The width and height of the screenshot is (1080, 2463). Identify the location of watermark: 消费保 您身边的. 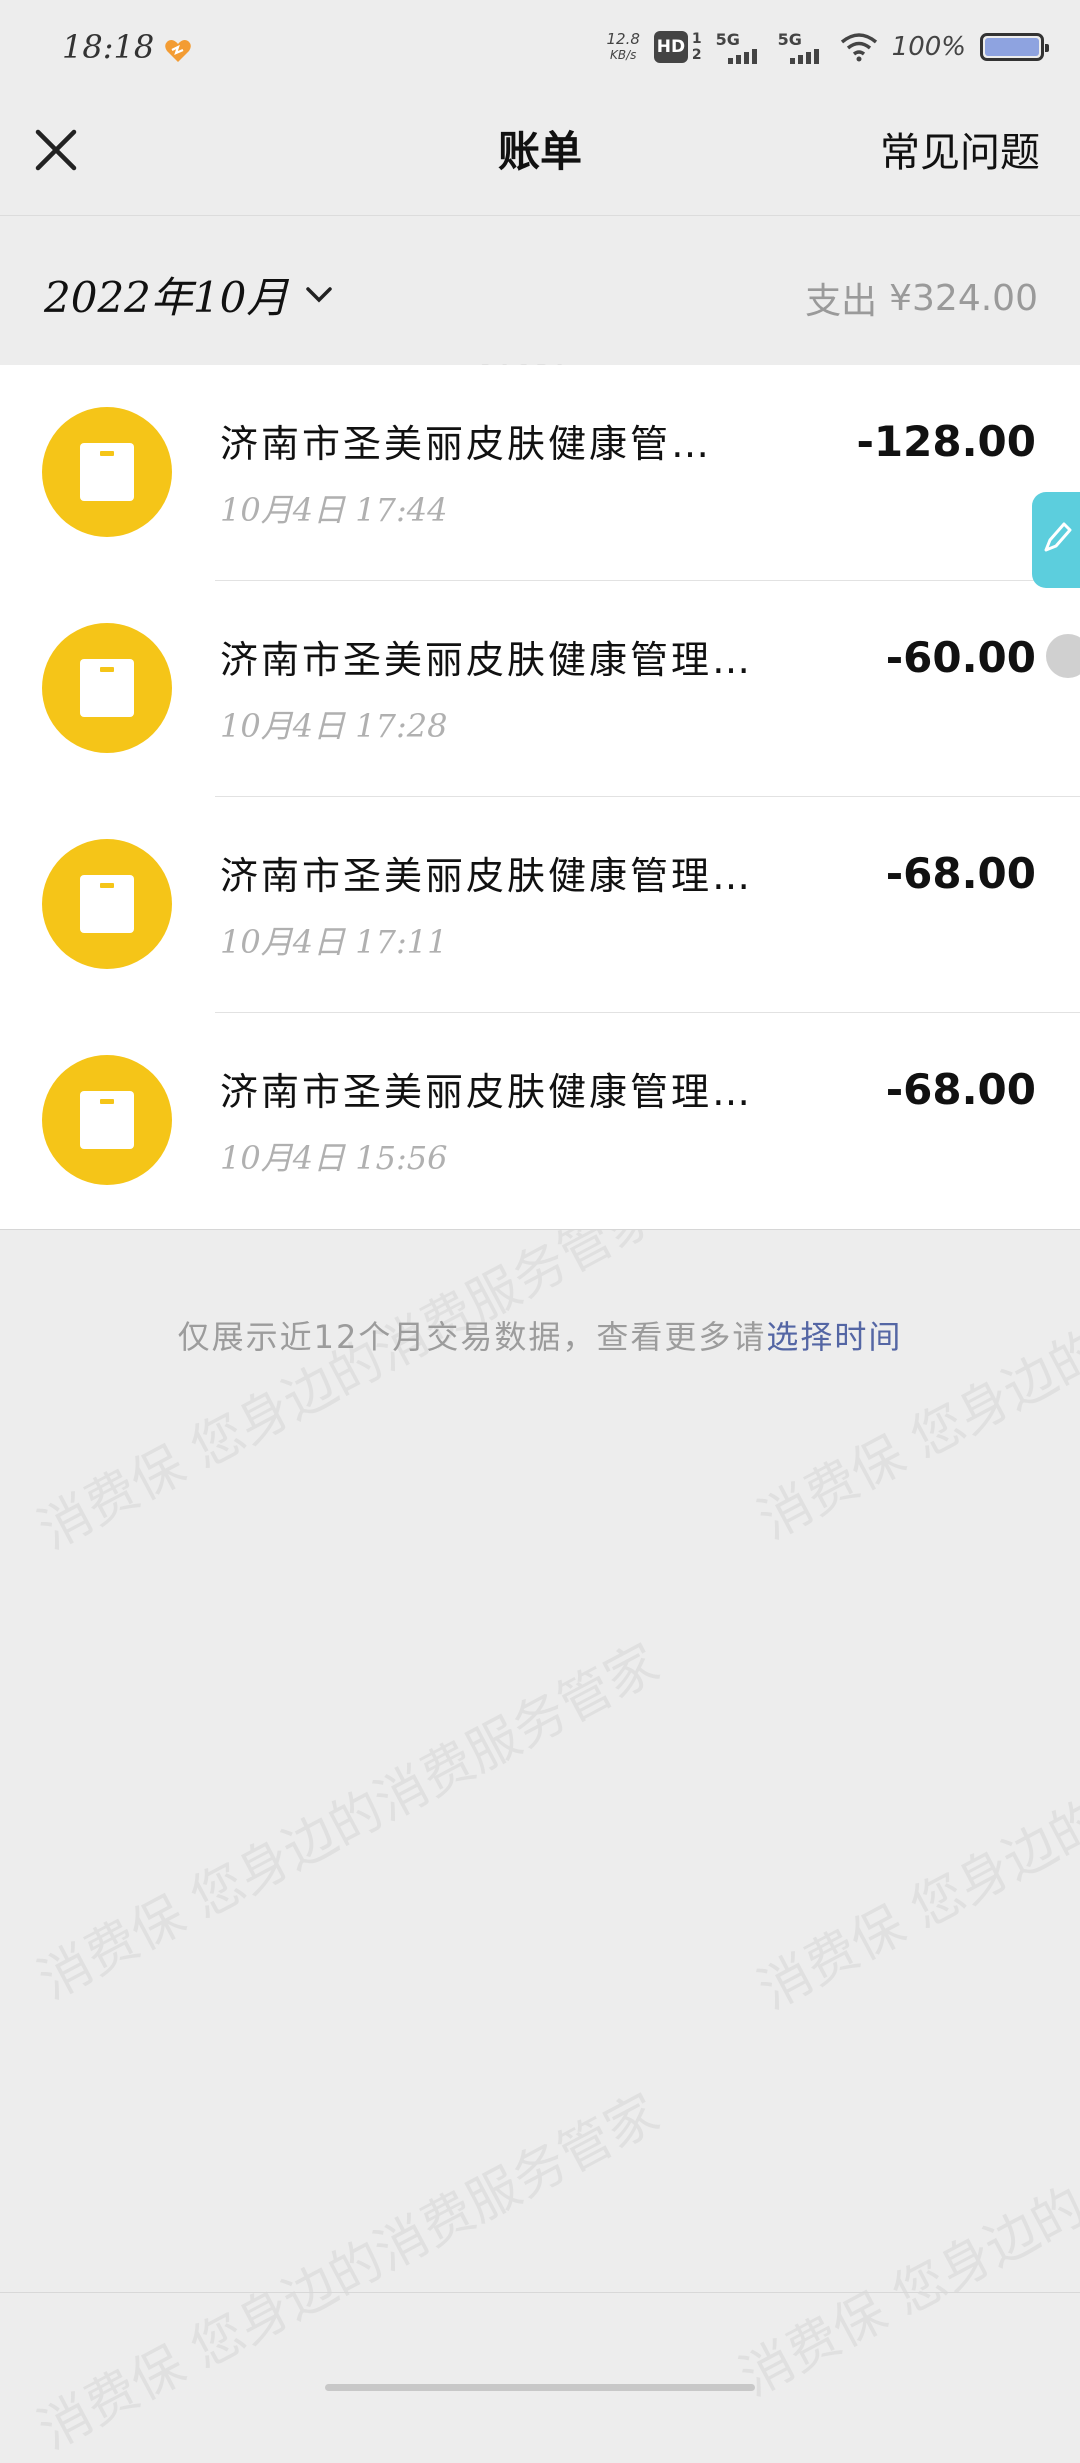
(905, 2292).